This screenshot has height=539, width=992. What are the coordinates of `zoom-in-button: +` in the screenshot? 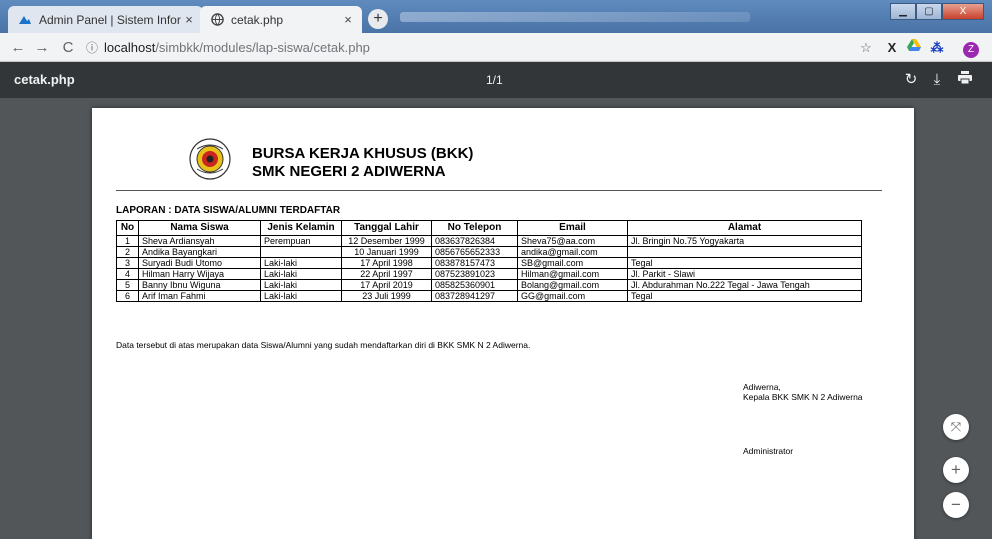 It's located at (956, 470).